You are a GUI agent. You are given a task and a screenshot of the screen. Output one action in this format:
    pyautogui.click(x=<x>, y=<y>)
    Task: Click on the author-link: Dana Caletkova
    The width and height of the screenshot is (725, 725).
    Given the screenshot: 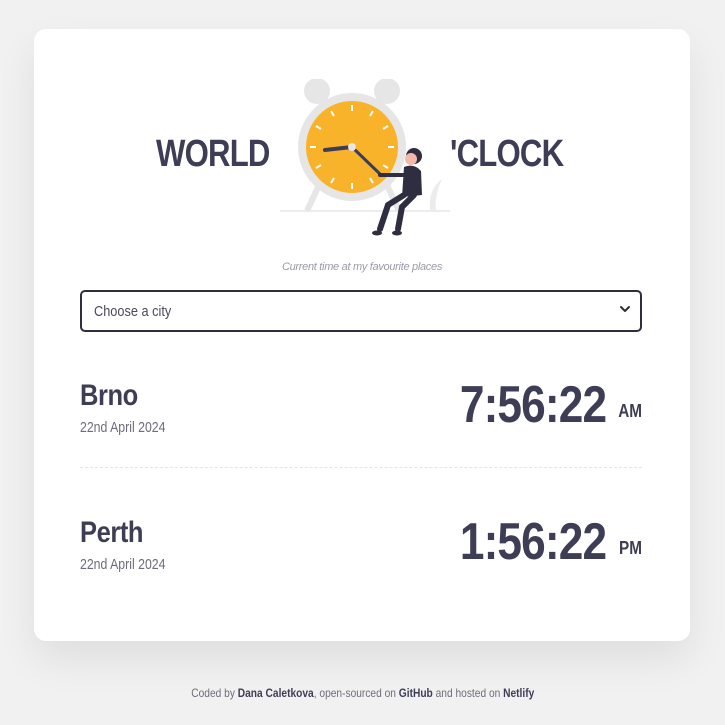 What is the action you would take?
    pyautogui.click(x=275, y=693)
    